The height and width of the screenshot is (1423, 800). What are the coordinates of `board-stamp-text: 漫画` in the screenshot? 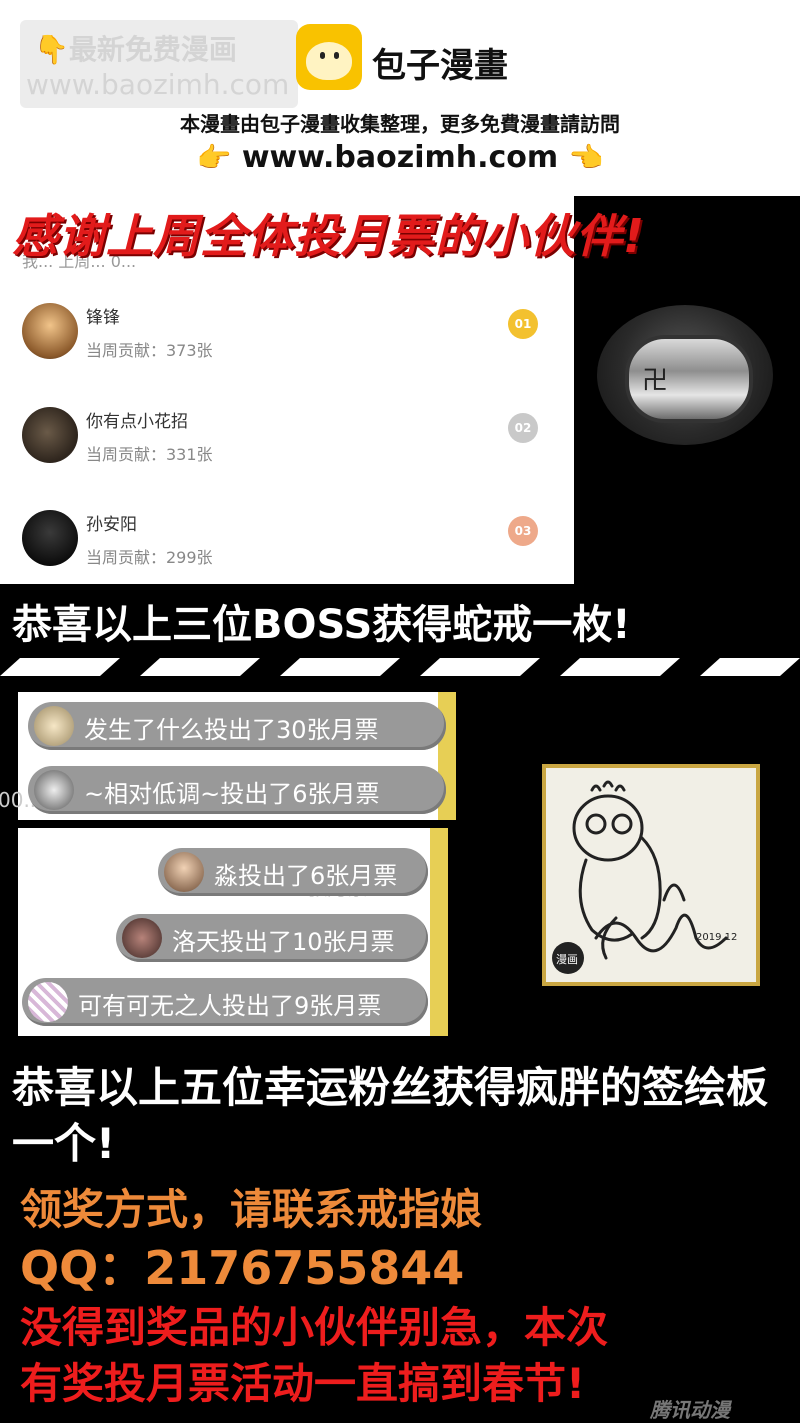 It's located at (567, 959).